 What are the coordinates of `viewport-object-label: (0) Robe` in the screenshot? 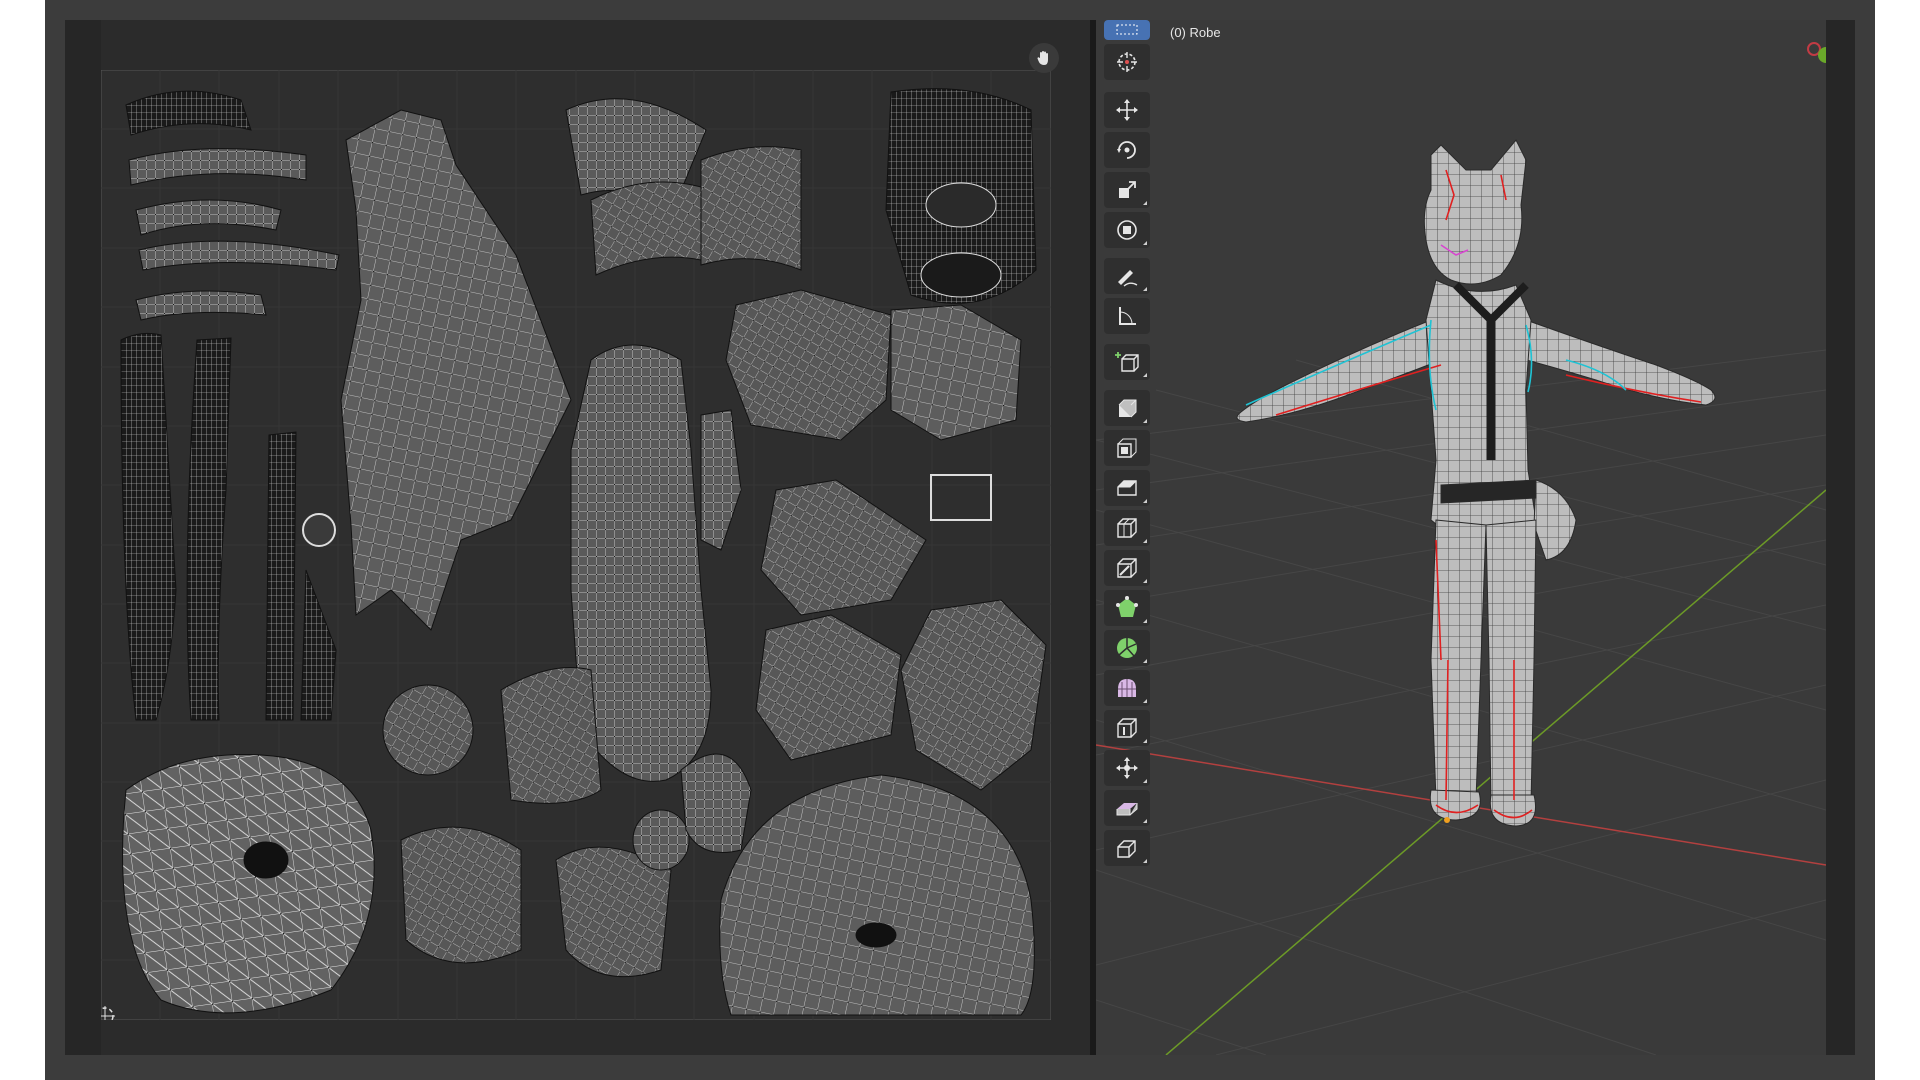 It's located at (1195, 32).